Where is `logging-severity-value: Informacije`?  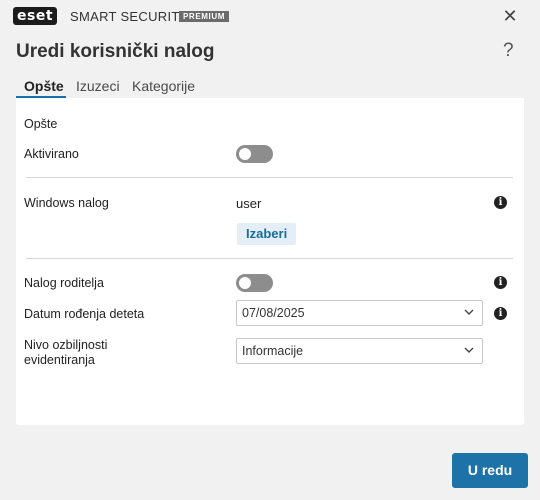 logging-severity-value: Informacije is located at coordinates (273, 351).